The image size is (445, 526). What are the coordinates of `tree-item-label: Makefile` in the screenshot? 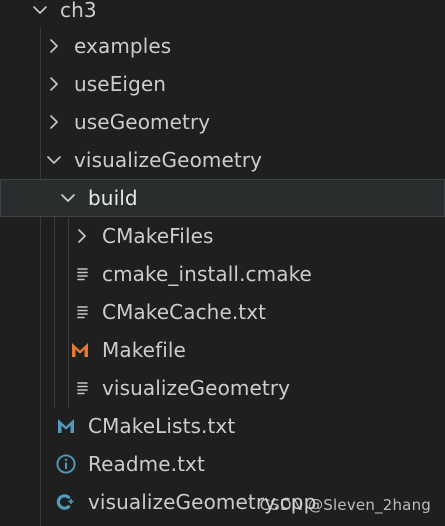 It's located at (144, 350).